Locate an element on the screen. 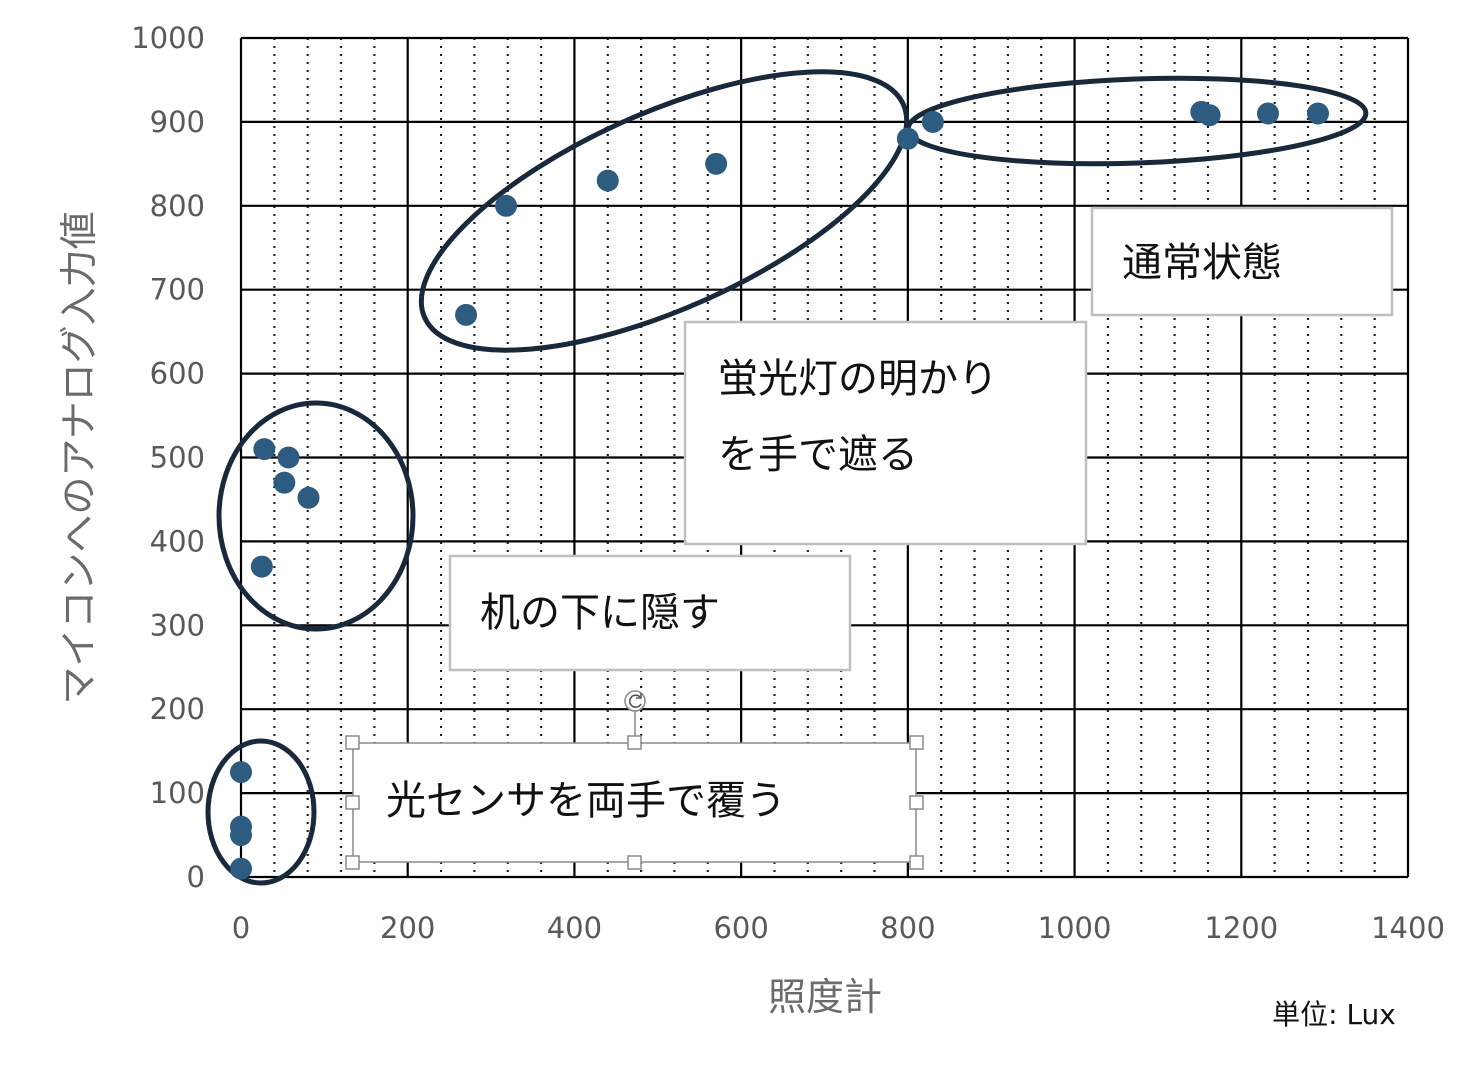  y-tick-label: 100 is located at coordinates (177, 793).